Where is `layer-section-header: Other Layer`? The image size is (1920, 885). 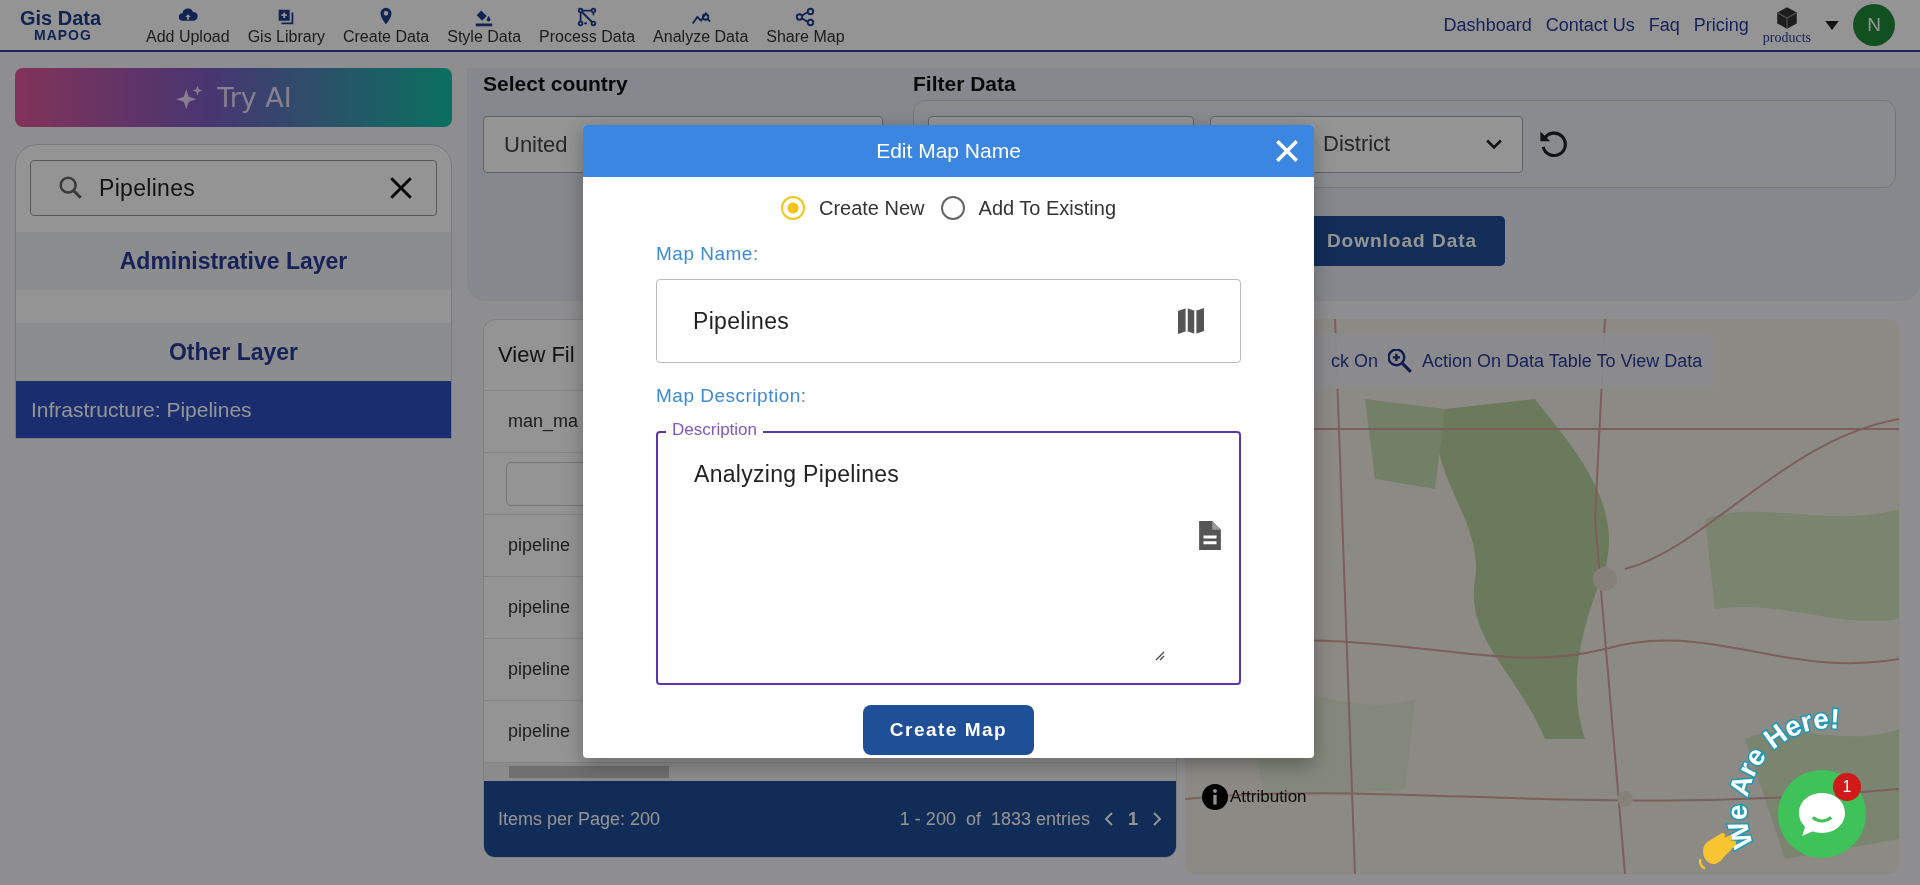 layer-section-header: Other Layer is located at coordinates (233, 352).